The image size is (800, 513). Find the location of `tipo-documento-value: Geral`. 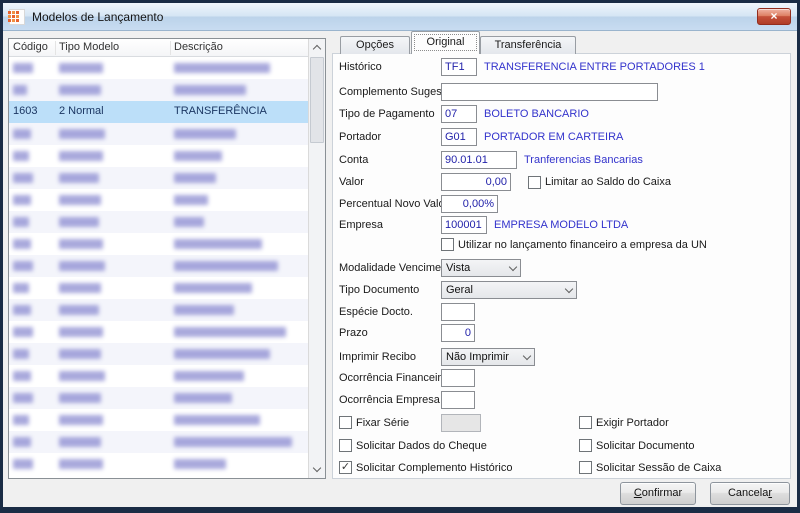

tipo-documento-value: Geral is located at coordinates (459, 290).